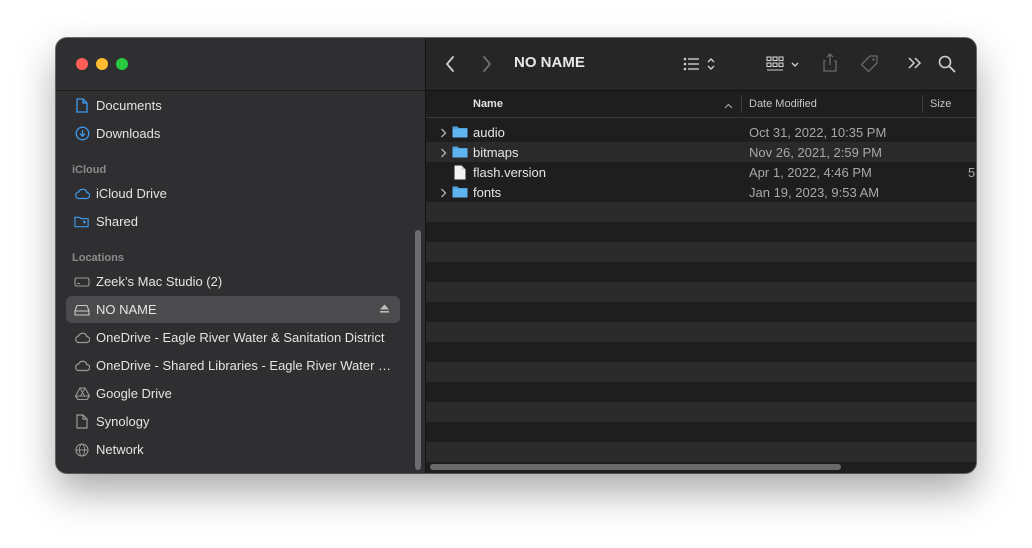 This screenshot has height=548, width=1032. I want to click on file-date: Oct 31, 2022, 10:35 PM, so click(818, 132).